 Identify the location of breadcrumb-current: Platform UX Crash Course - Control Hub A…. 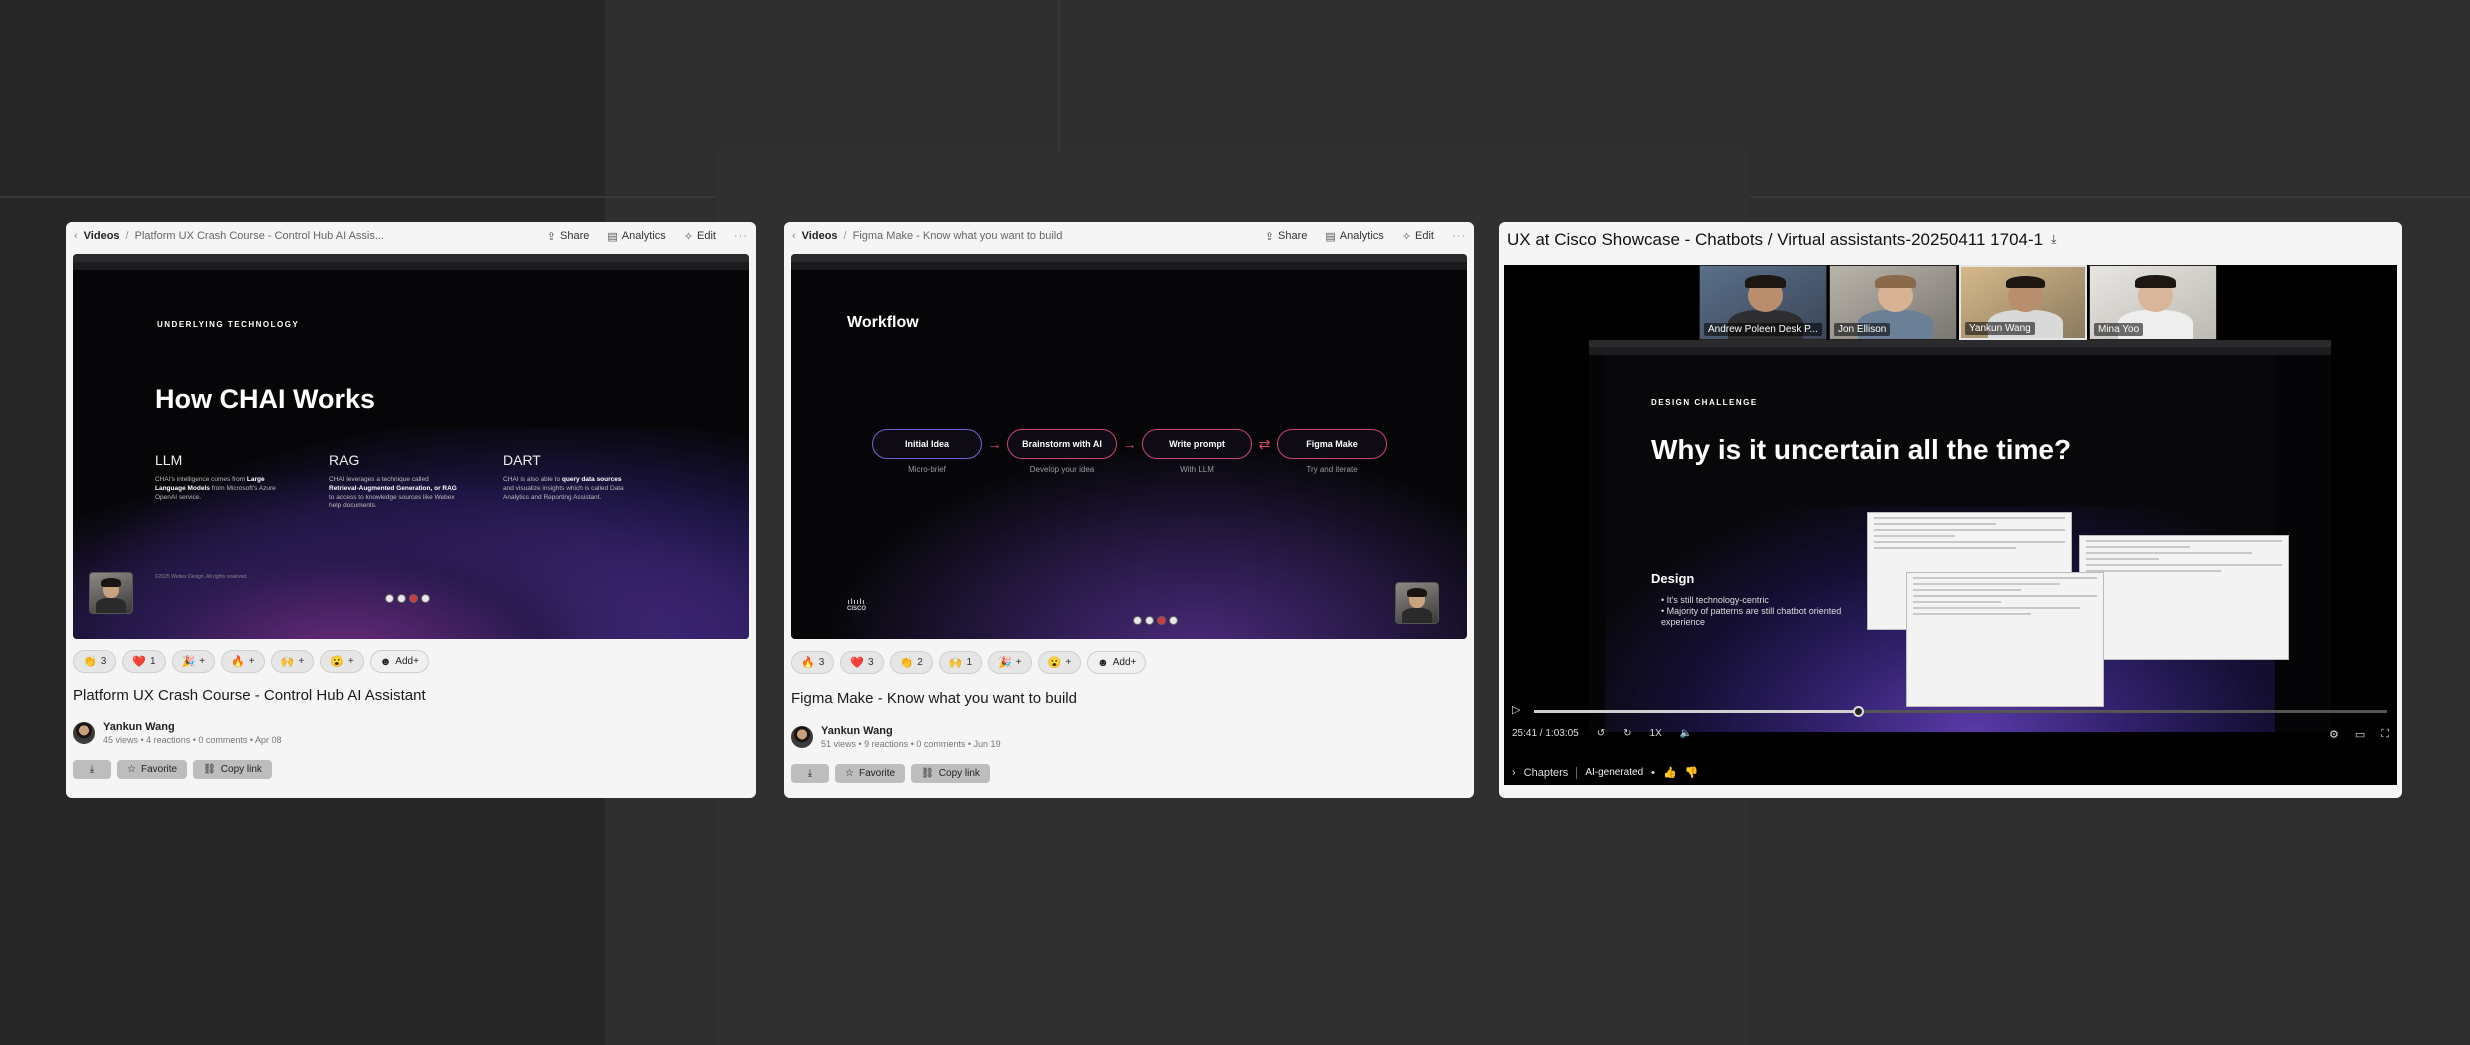
(259, 236).